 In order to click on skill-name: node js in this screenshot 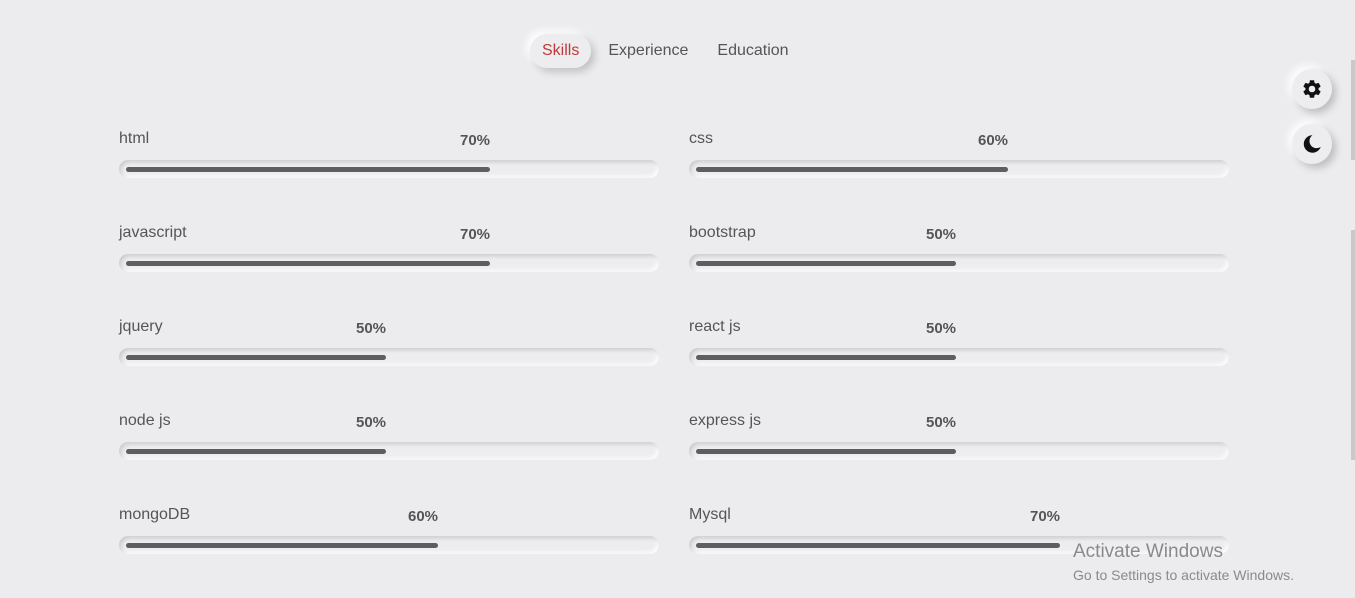, I will do `click(145, 420)`.